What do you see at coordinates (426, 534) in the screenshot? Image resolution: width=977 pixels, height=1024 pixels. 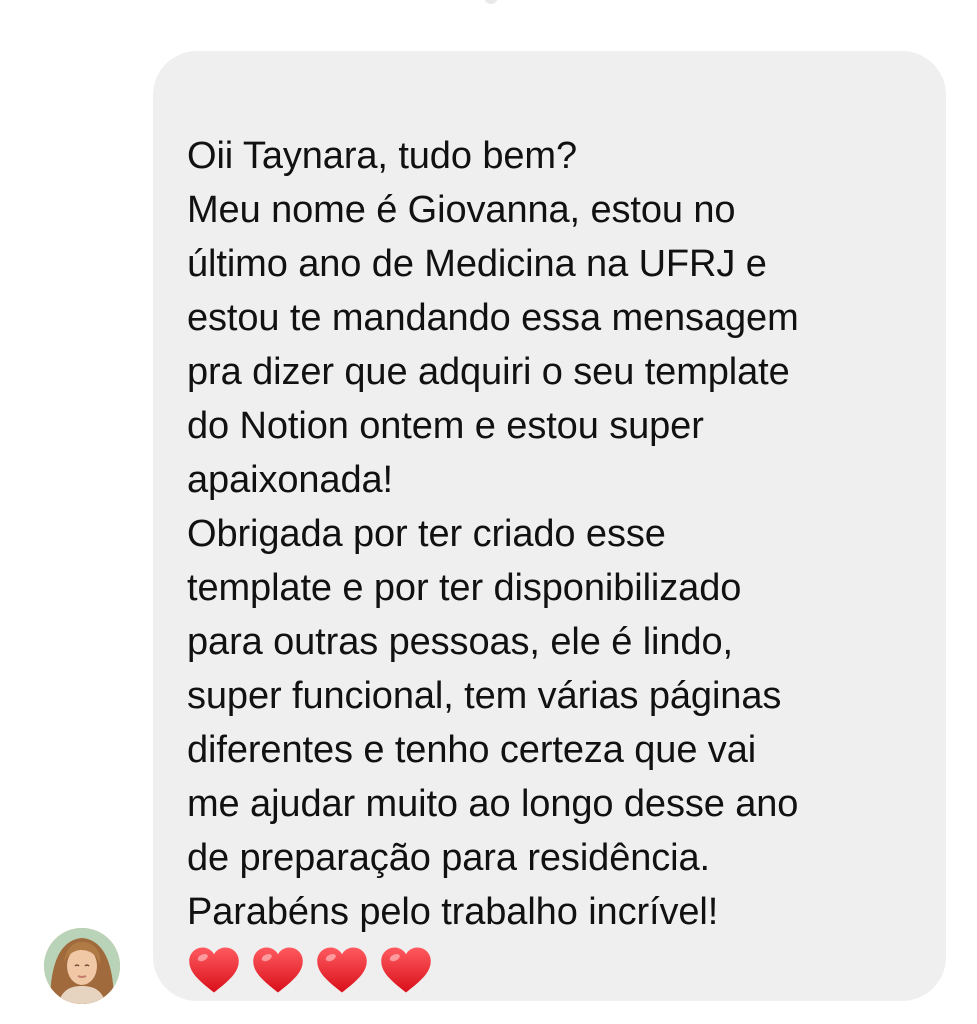 I see `message-line: Obrigada por ter criado esse` at bounding box center [426, 534].